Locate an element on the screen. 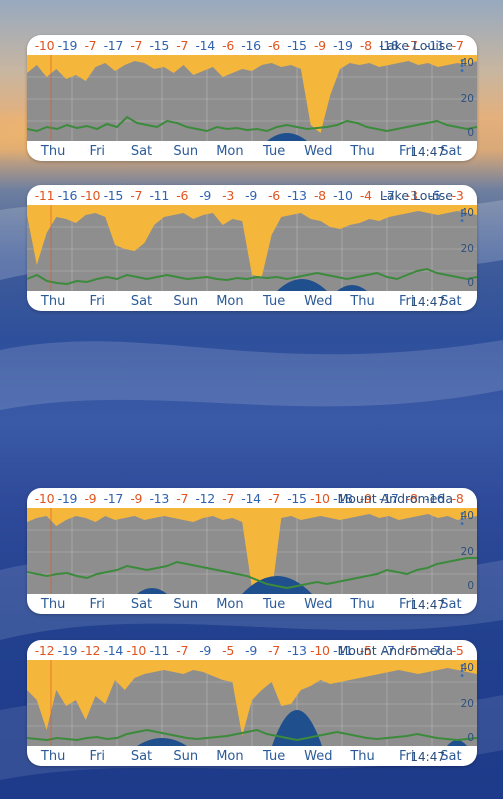  temperature-value: -5 is located at coordinates (228, 650).